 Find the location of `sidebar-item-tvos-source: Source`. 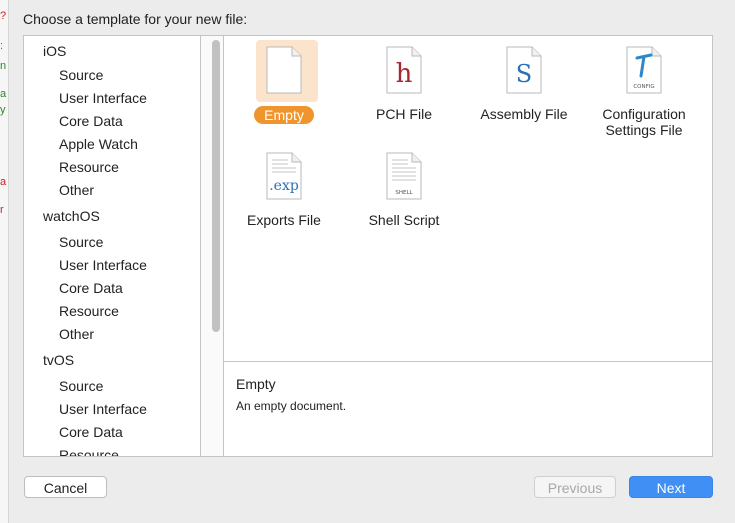

sidebar-item-tvos-source: Source is located at coordinates (81, 386).